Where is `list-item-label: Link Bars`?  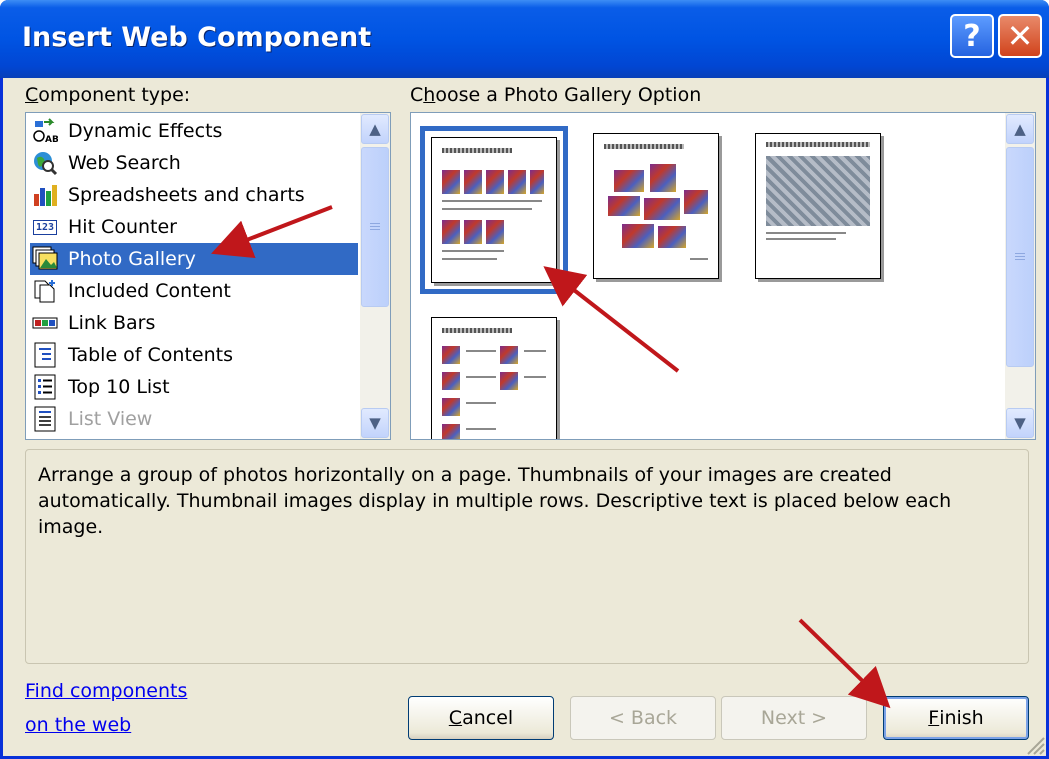 list-item-label: Link Bars is located at coordinates (112, 323).